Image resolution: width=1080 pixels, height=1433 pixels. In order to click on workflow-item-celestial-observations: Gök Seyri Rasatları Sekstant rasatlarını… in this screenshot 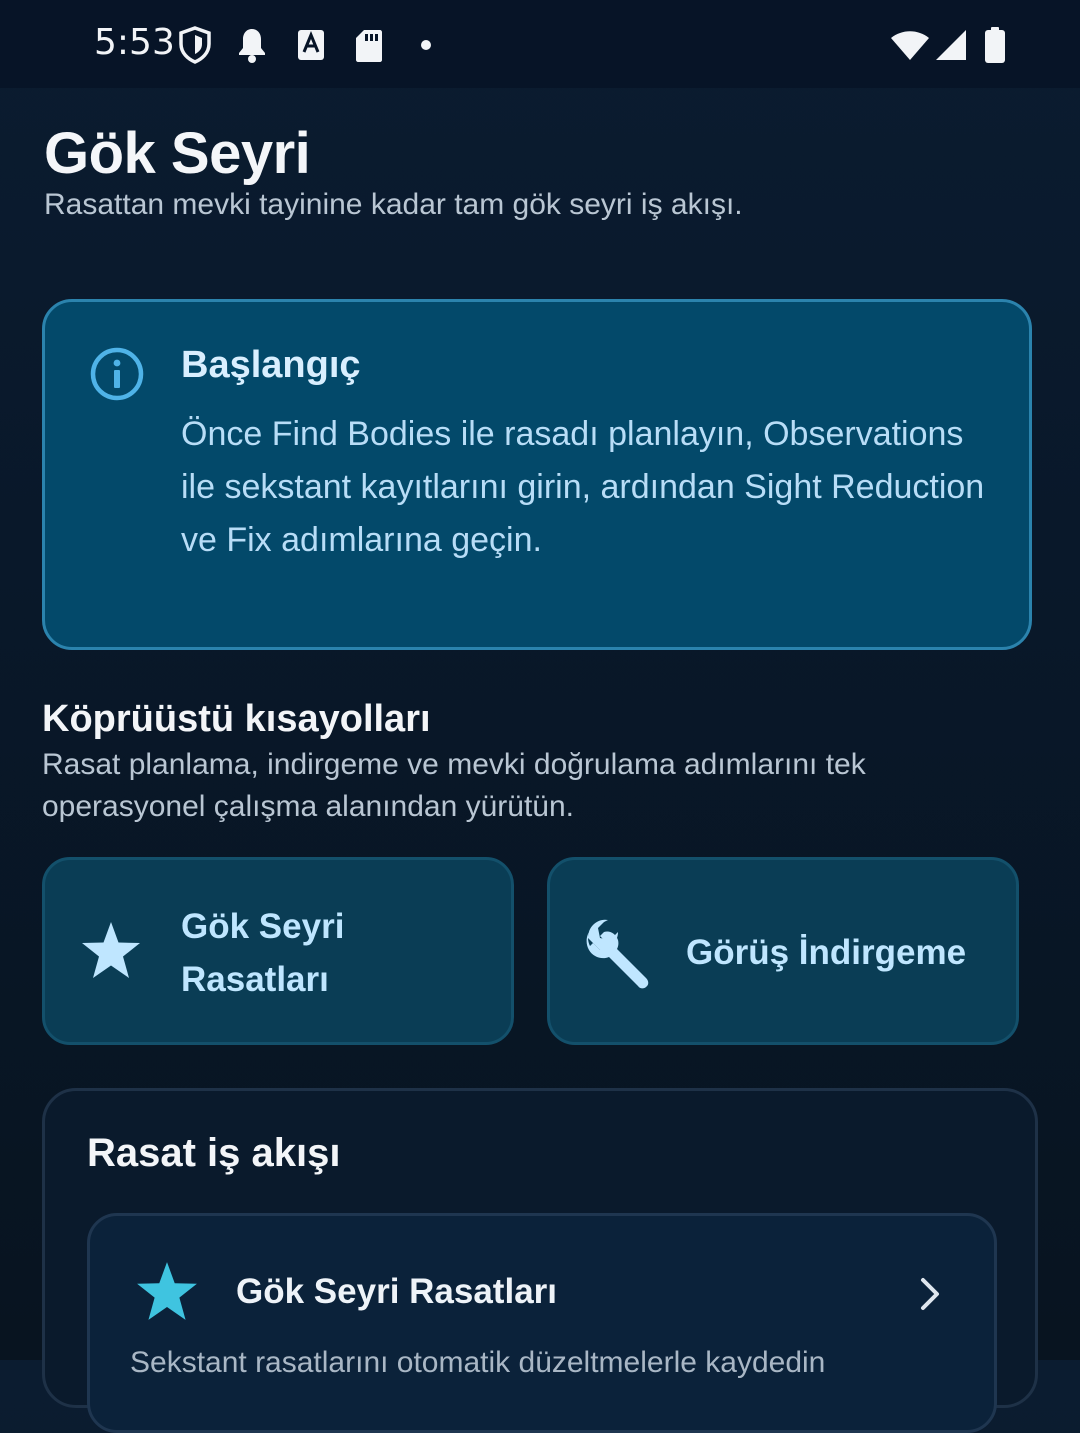, I will do `click(542, 1323)`.